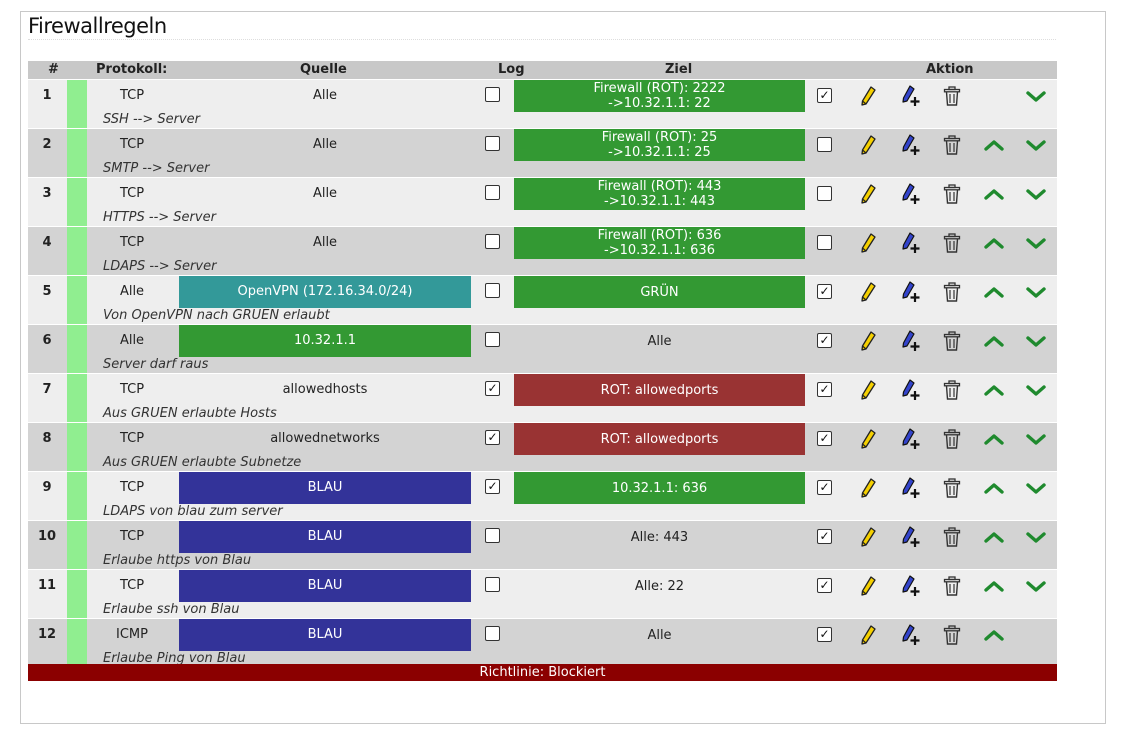 Image resolution: width=1121 pixels, height=732 pixels. I want to click on rule-target-line1: Alle: 22, so click(659, 586).